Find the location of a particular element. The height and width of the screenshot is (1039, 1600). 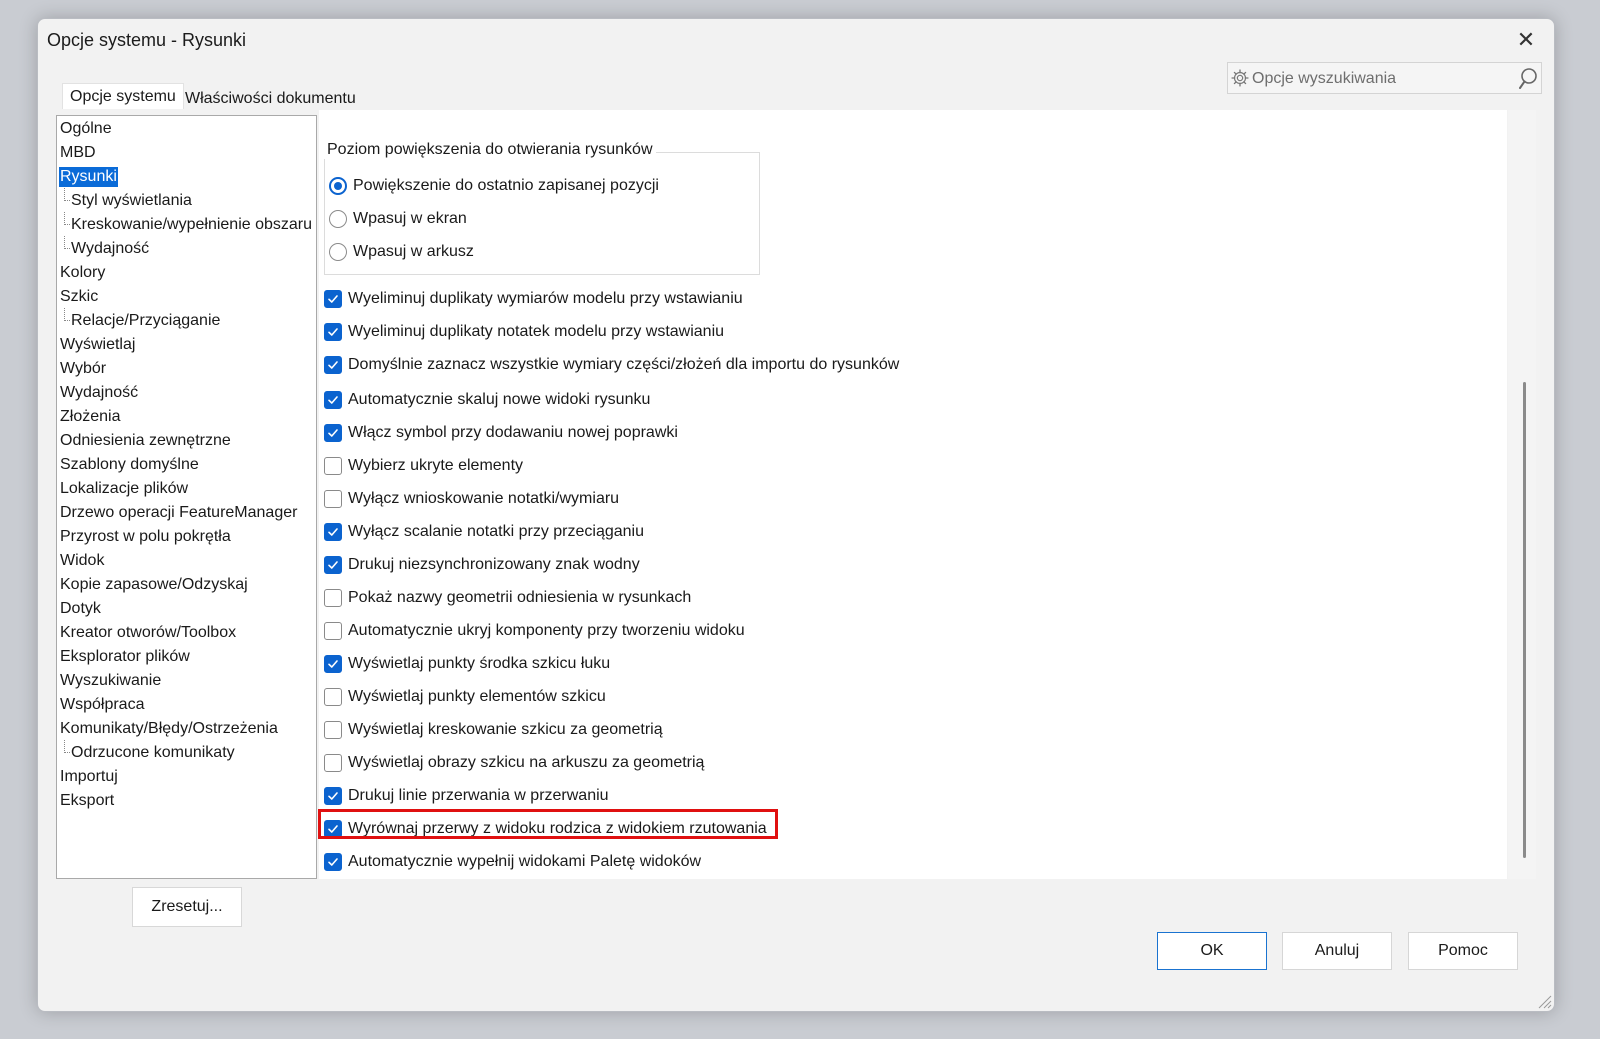

checkbox-option: Wyświetlaj punkty środka szkicu łuku is located at coordinates (467, 664).